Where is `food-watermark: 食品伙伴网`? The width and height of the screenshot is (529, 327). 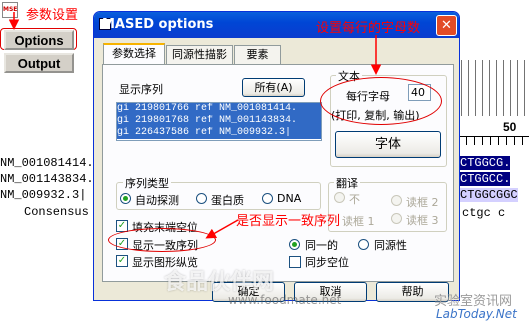
food-watermark: 食品伙伴网 is located at coordinates (219, 282).